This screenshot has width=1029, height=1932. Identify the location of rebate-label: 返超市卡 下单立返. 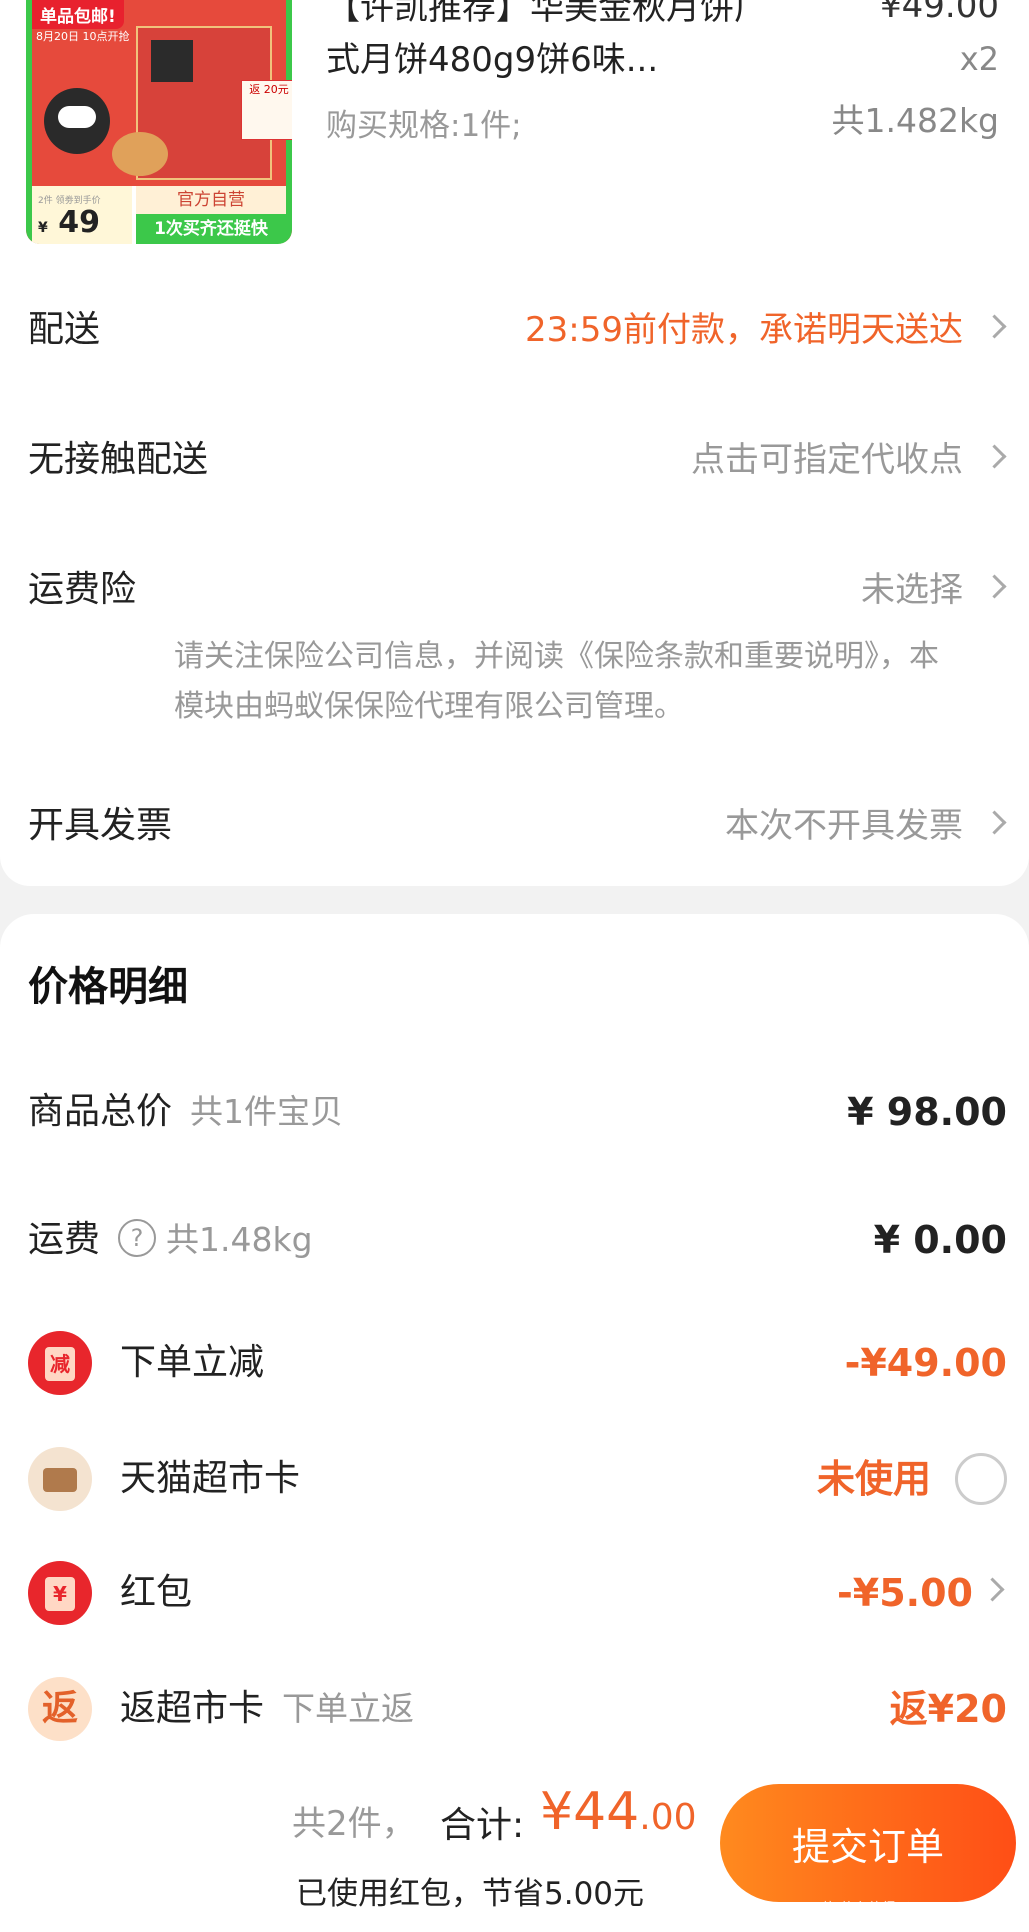
(267, 1709).